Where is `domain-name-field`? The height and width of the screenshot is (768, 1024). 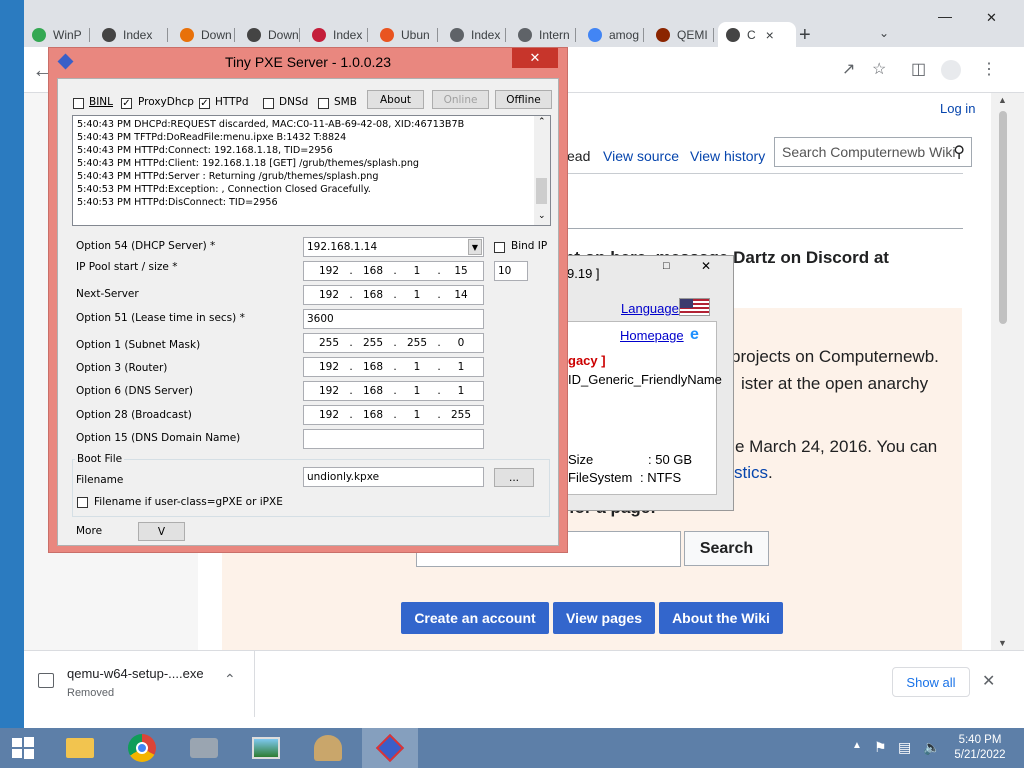 domain-name-field is located at coordinates (393, 439).